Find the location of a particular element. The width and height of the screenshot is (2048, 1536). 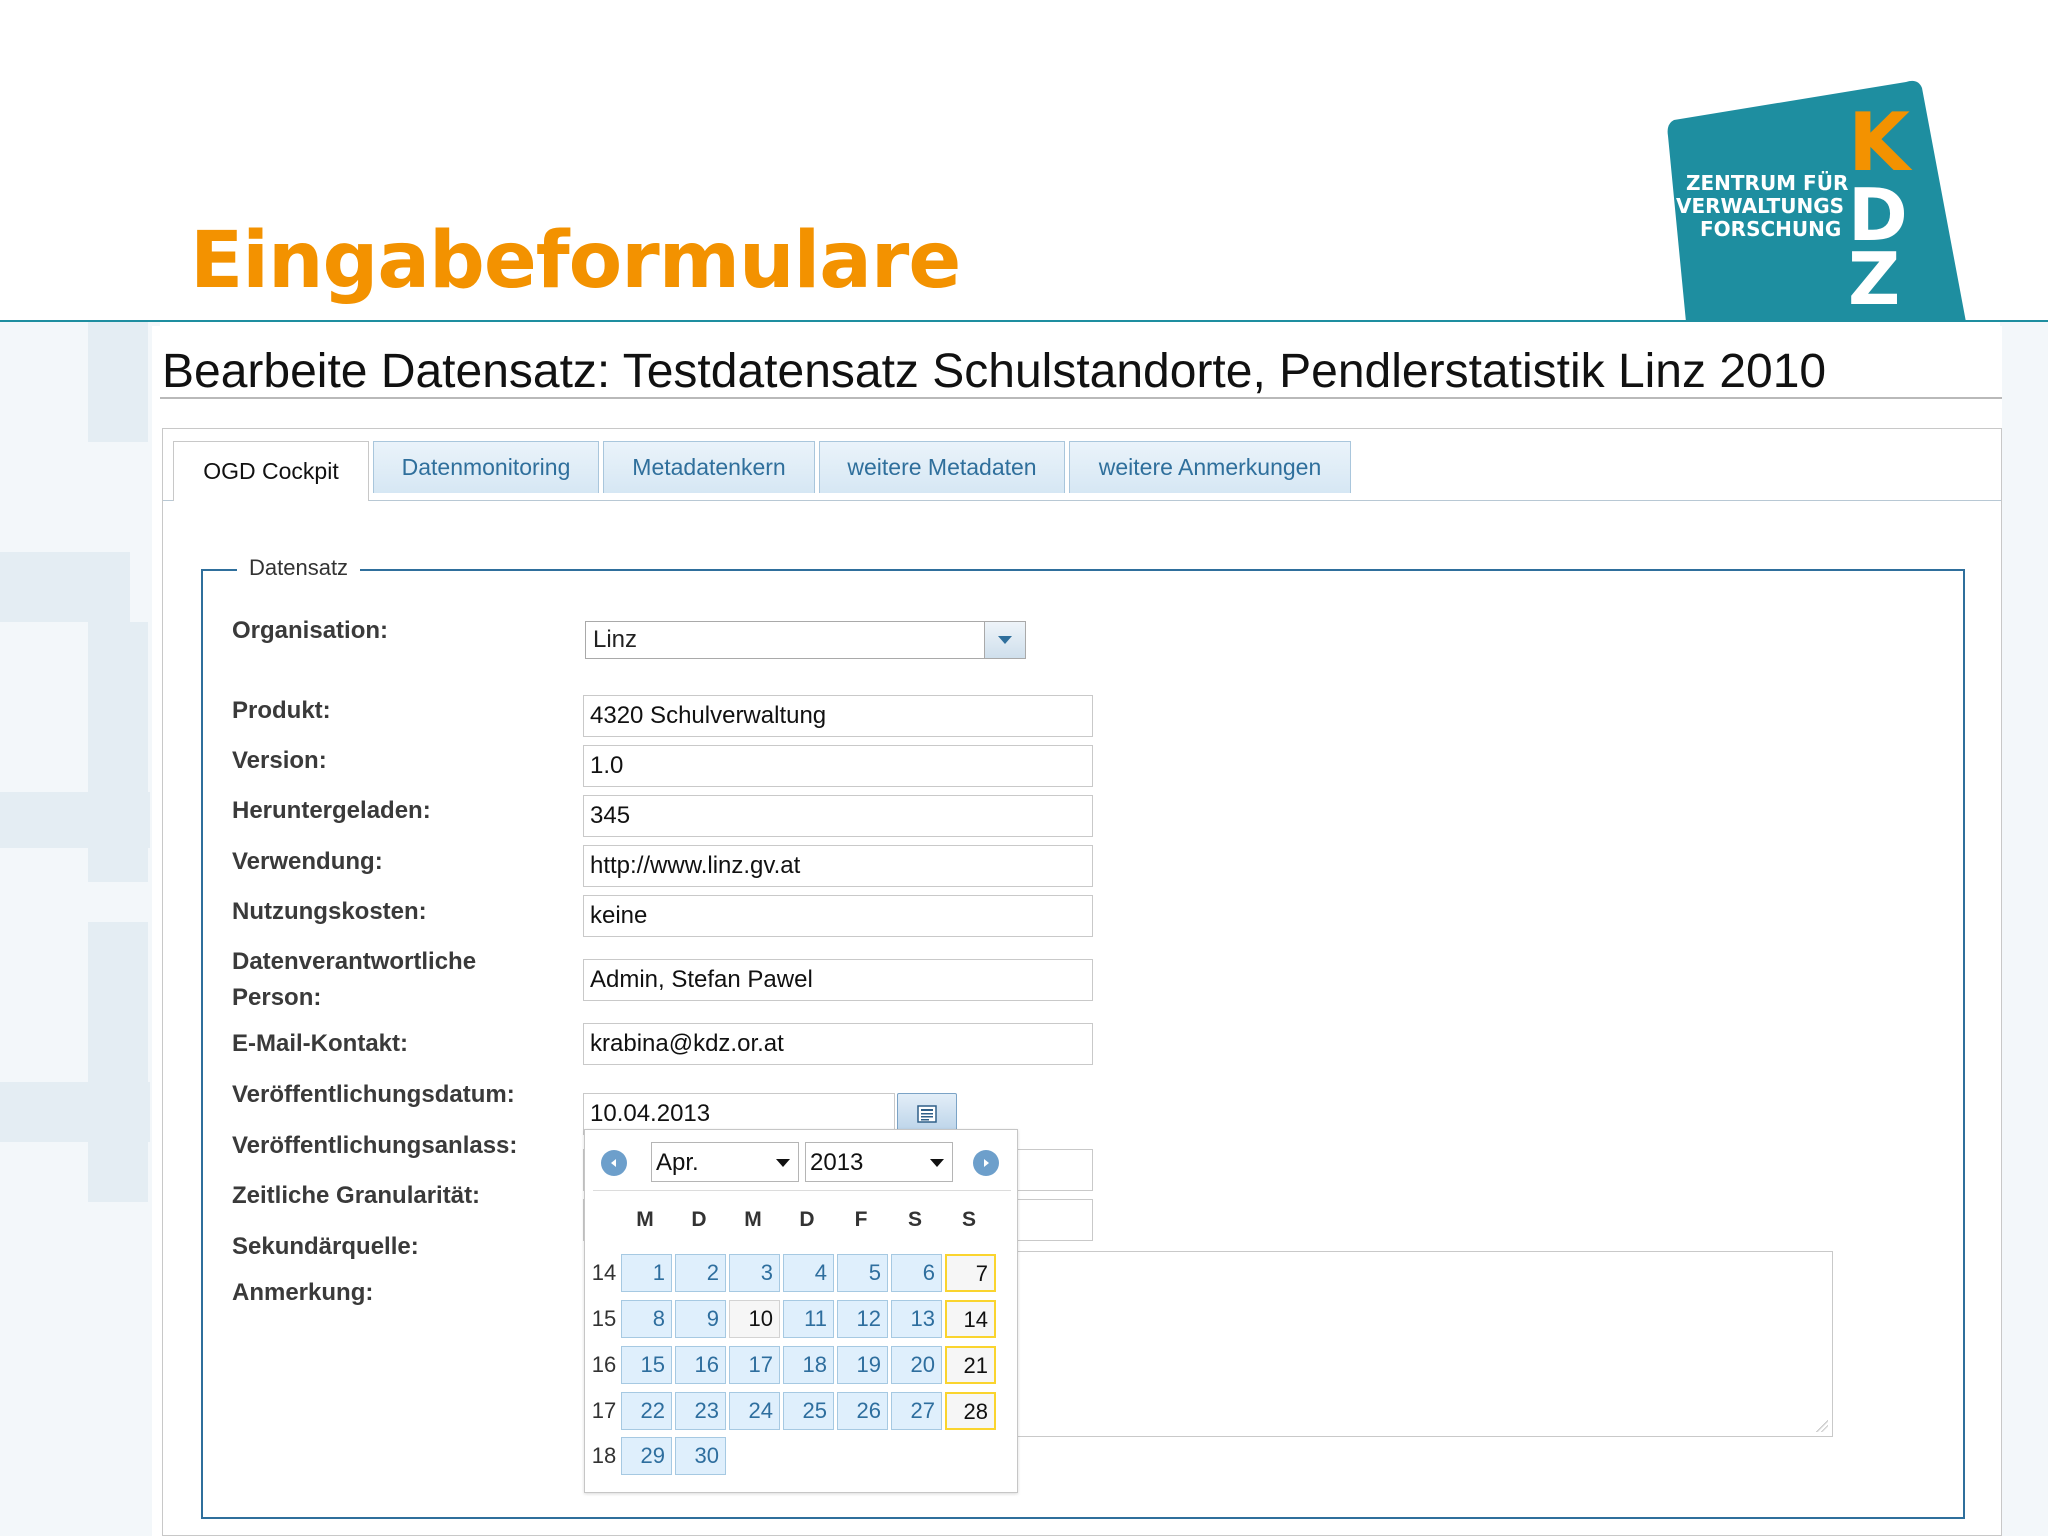

calendar-day: 29 is located at coordinates (646, 1456).